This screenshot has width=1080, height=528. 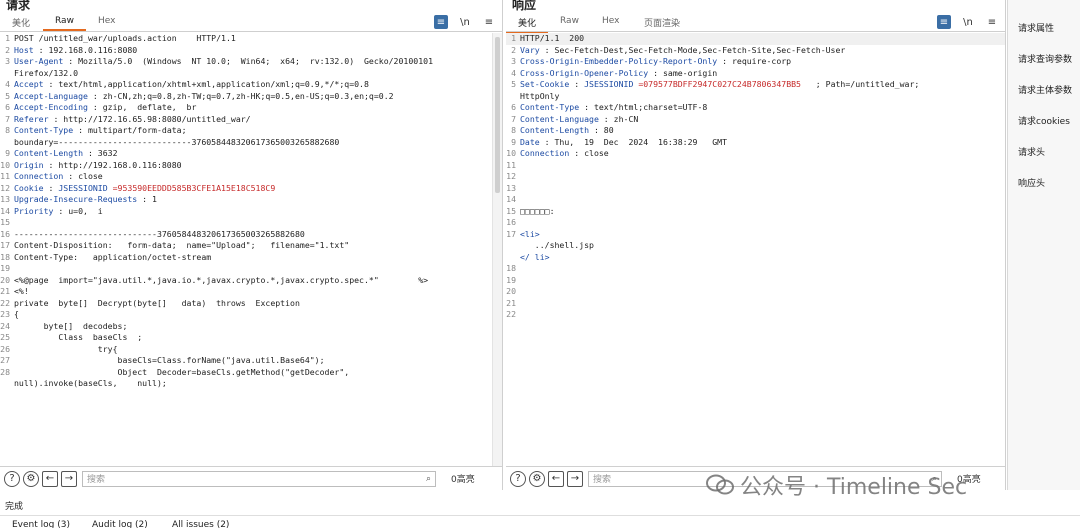 I want to click on line-number: 9, so click(x=7, y=153).